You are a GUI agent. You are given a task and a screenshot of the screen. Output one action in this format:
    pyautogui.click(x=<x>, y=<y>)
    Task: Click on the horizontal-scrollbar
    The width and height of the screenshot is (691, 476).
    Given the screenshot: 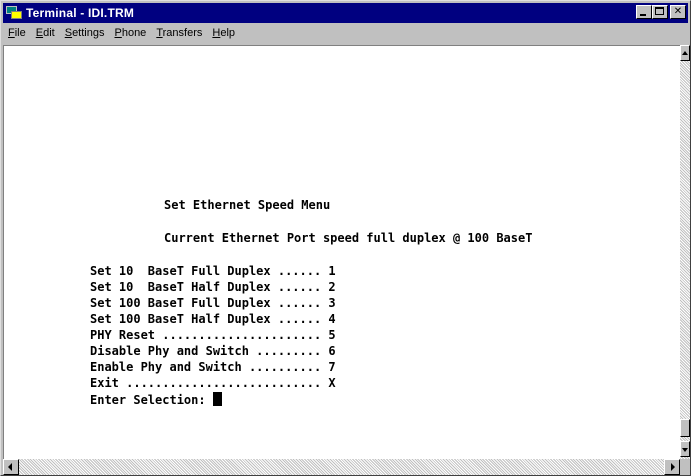 What is the action you would take?
    pyautogui.click(x=341, y=467)
    